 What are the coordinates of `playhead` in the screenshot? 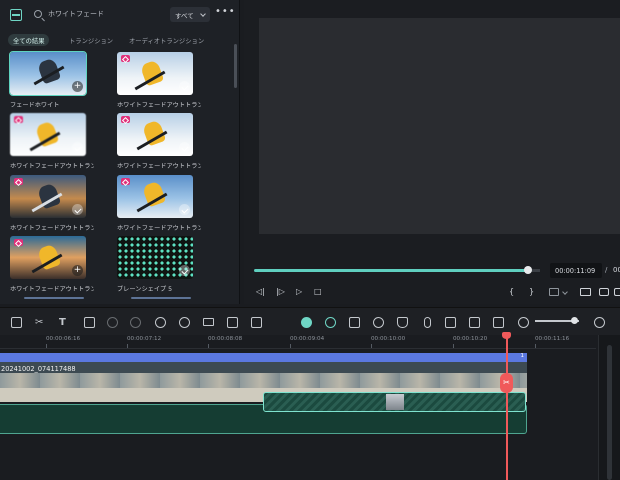 It's located at (507, 407).